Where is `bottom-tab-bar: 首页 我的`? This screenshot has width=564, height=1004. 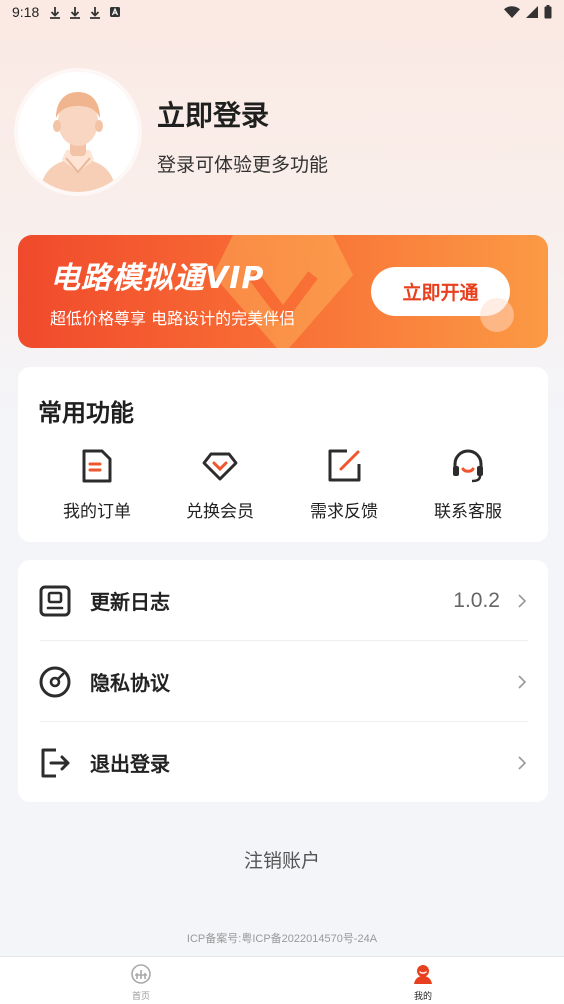 bottom-tab-bar: 首页 我的 is located at coordinates (282, 980).